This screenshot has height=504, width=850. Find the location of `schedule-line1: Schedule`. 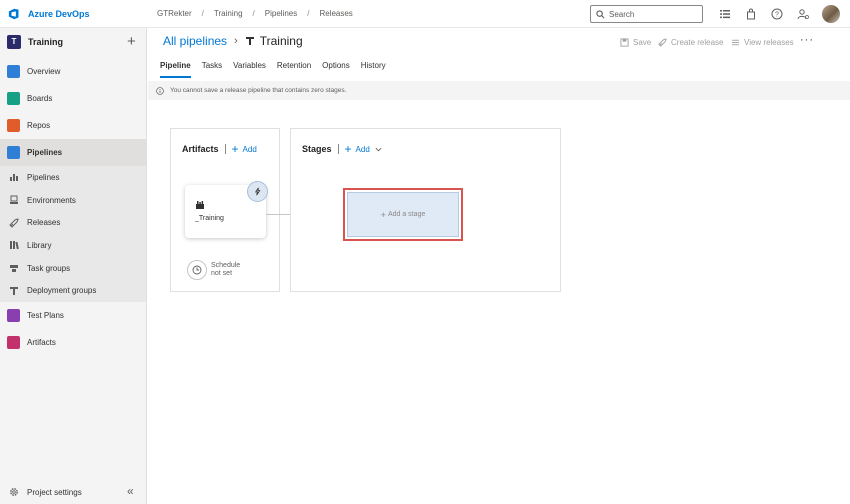

schedule-line1: Schedule is located at coordinates (226, 265).